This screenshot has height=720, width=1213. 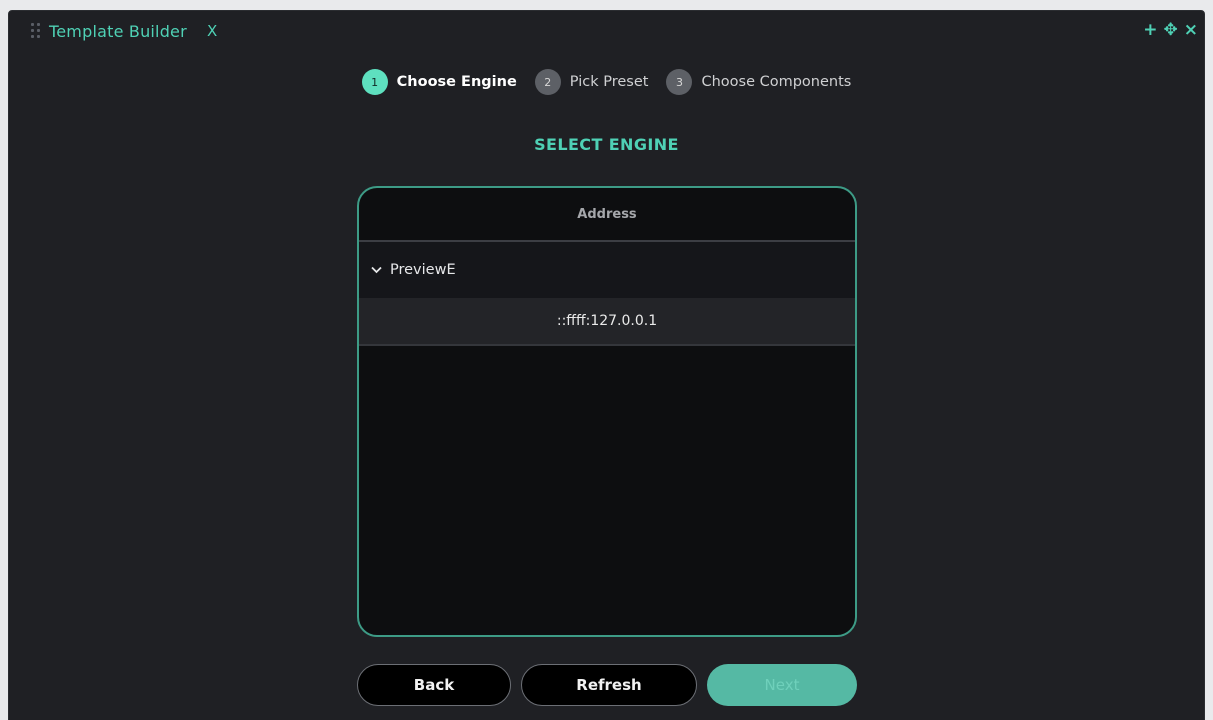 I want to click on step-number-badge: 3, so click(x=679, y=82).